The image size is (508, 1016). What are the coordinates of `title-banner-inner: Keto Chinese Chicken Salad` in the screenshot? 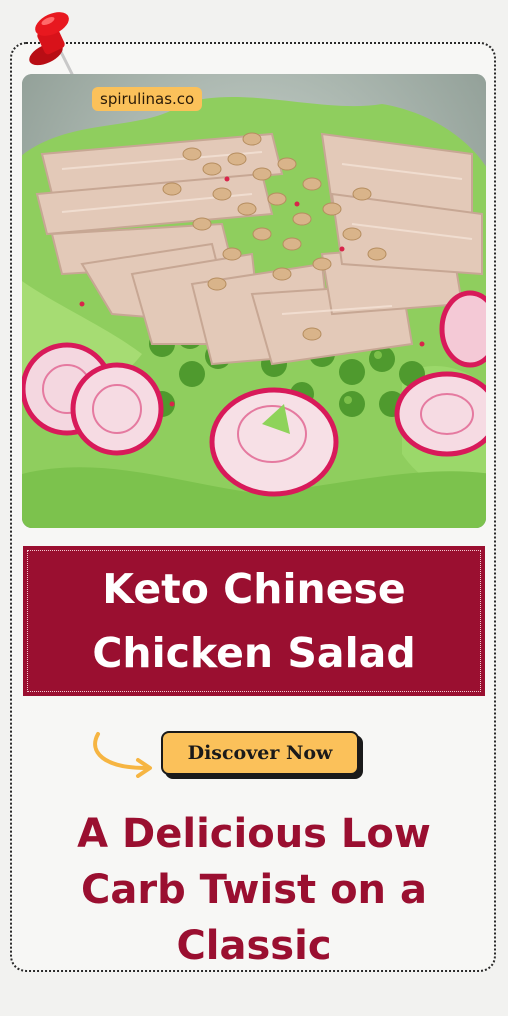 It's located at (254, 621).